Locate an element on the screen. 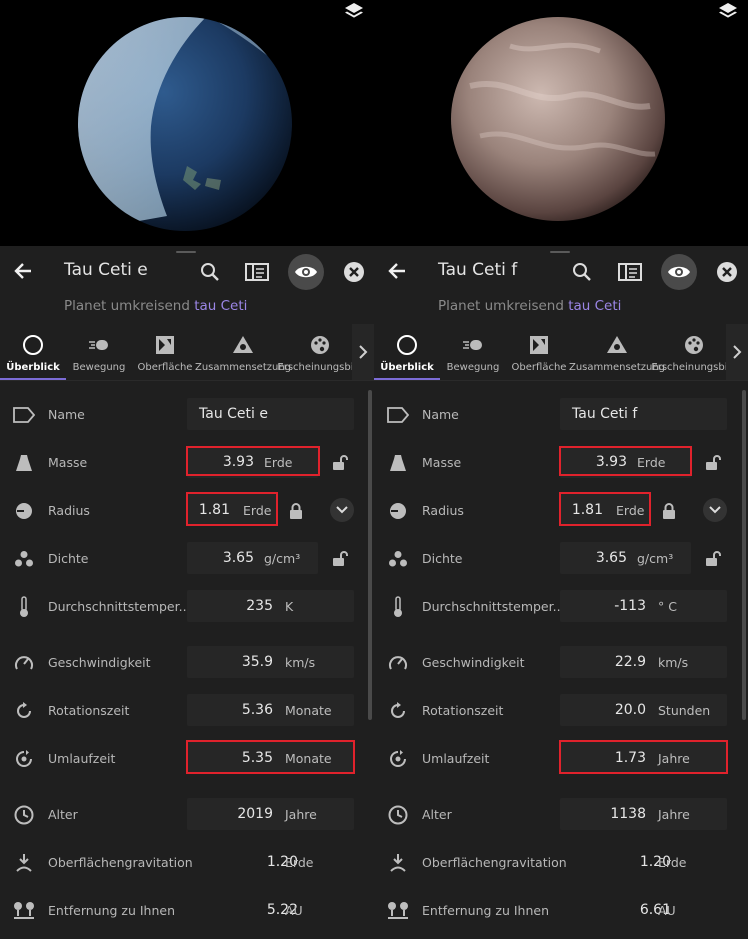  age-input: 1138 Jahre is located at coordinates (643, 814).